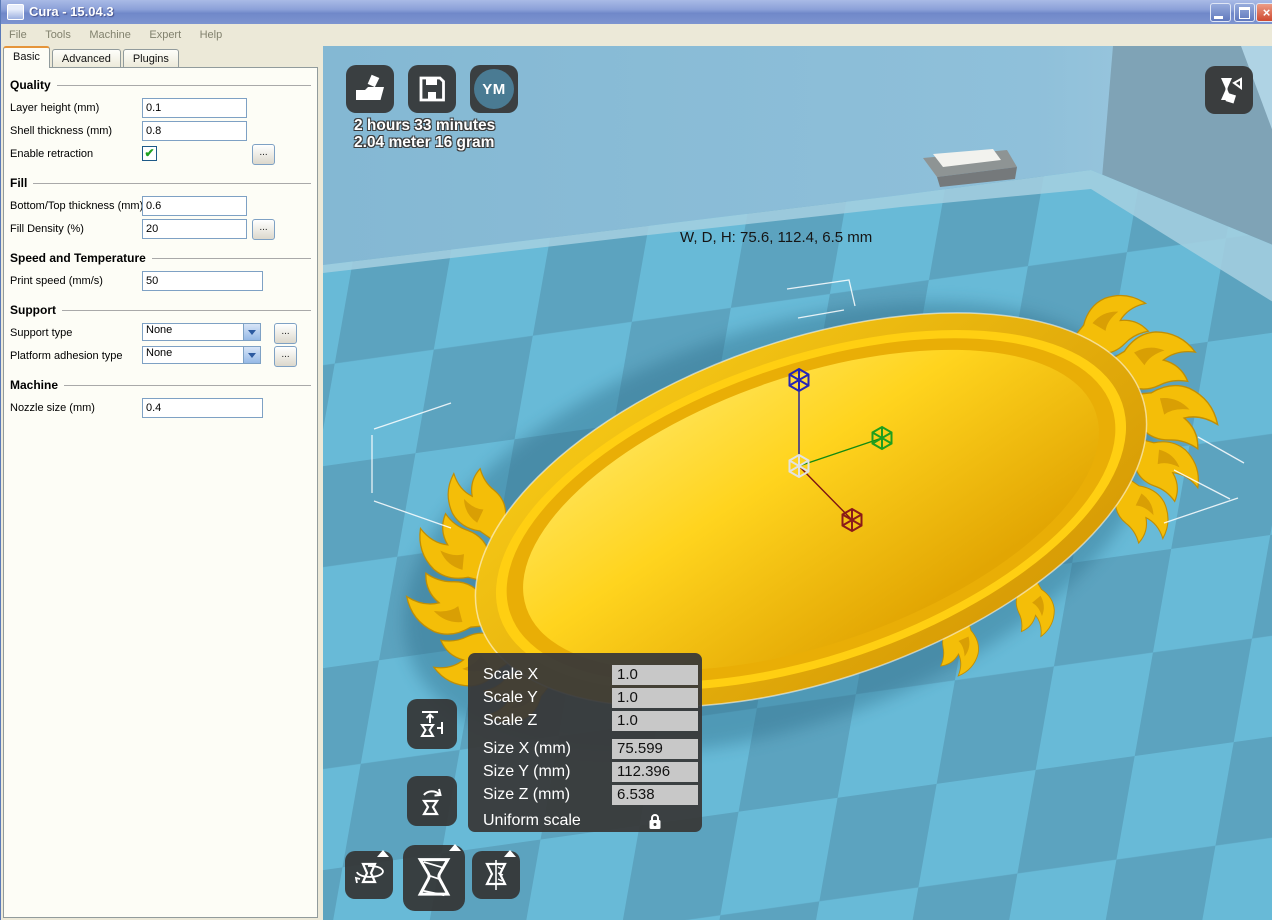 The width and height of the screenshot is (1272, 920). I want to click on title-bar: Cura - 15.04.3 ×, so click(636, 12).